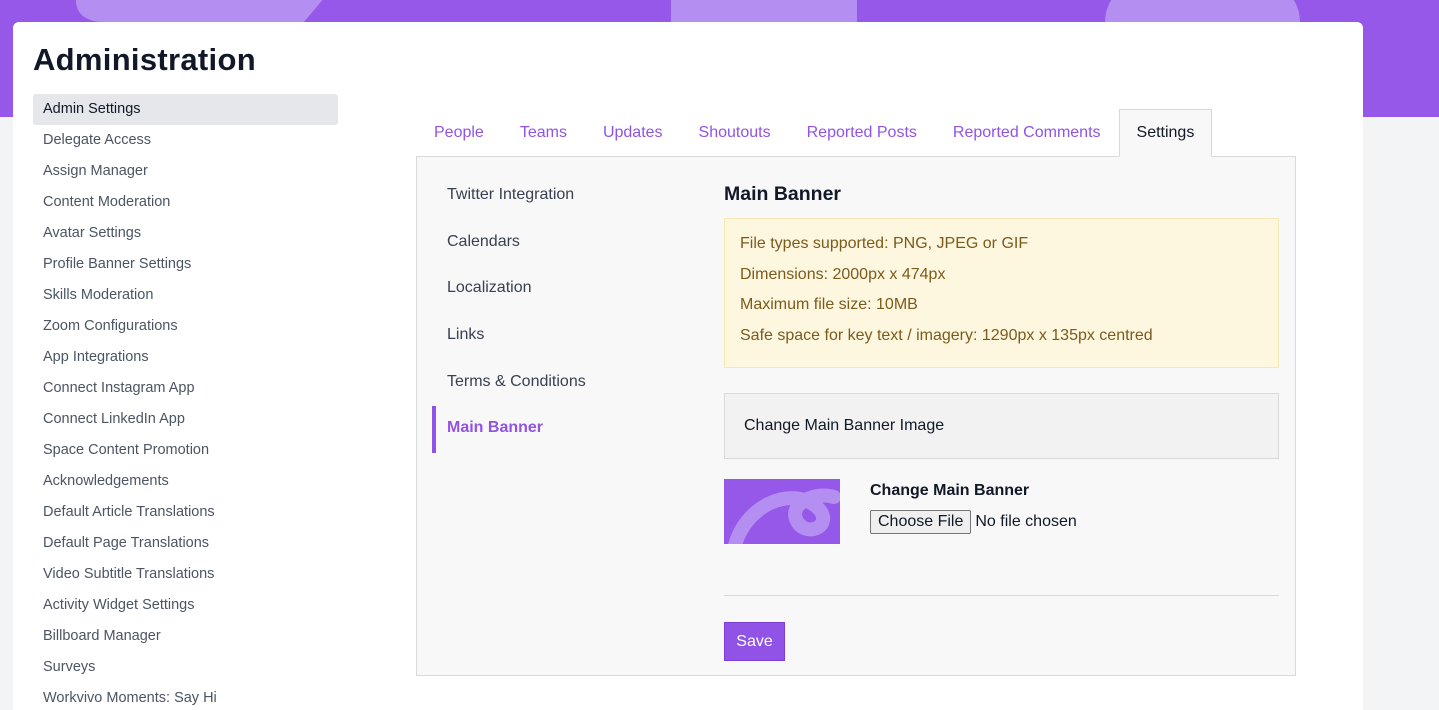  Describe the element at coordinates (557, 243) in the screenshot. I see `subnav-item-calendars: Calendars` at that location.